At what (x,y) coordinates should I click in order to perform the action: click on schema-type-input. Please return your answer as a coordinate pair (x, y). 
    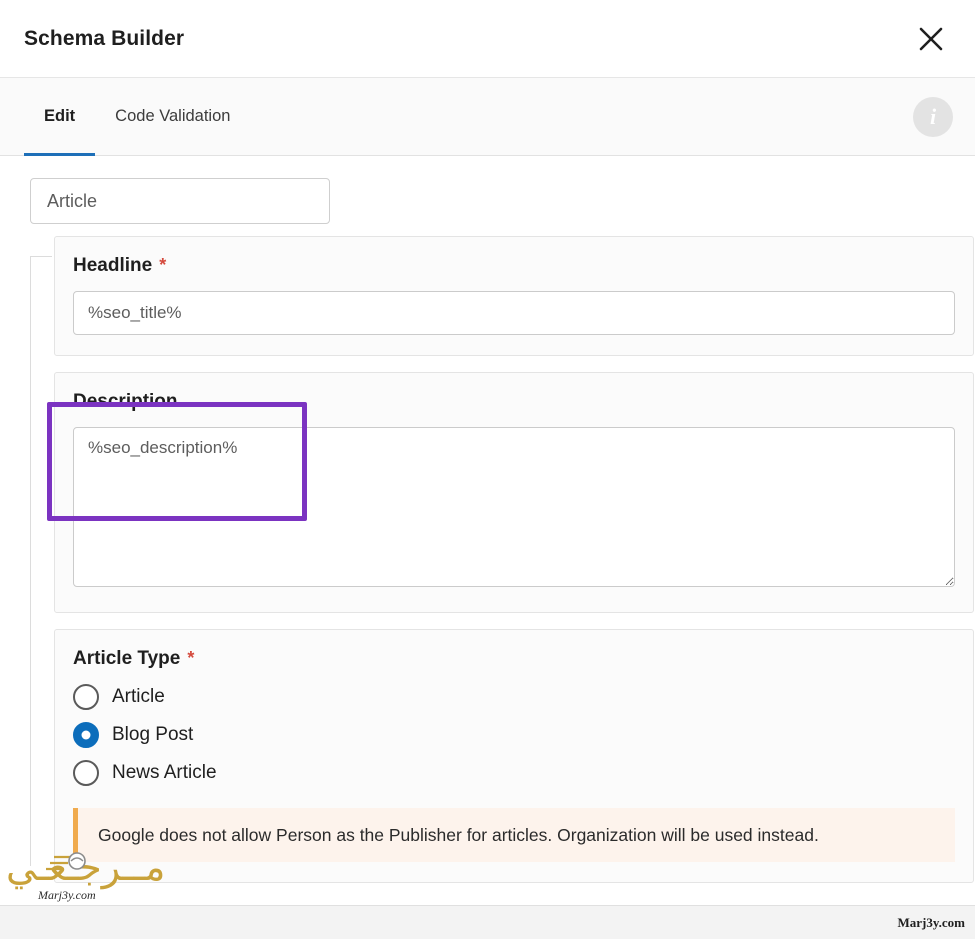
    Looking at the image, I should click on (180, 201).